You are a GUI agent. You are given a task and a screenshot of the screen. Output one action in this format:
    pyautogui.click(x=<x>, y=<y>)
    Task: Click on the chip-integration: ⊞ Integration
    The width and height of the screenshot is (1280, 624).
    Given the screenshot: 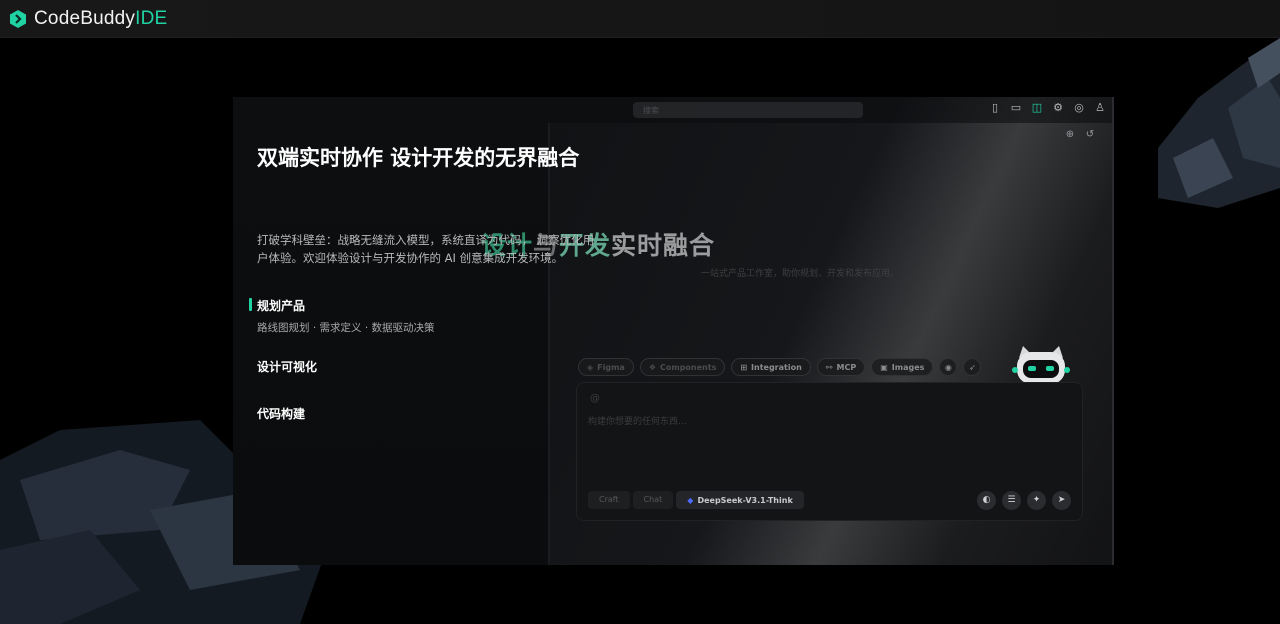 What is the action you would take?
    pyautogui.click(x=771, y=367)
    